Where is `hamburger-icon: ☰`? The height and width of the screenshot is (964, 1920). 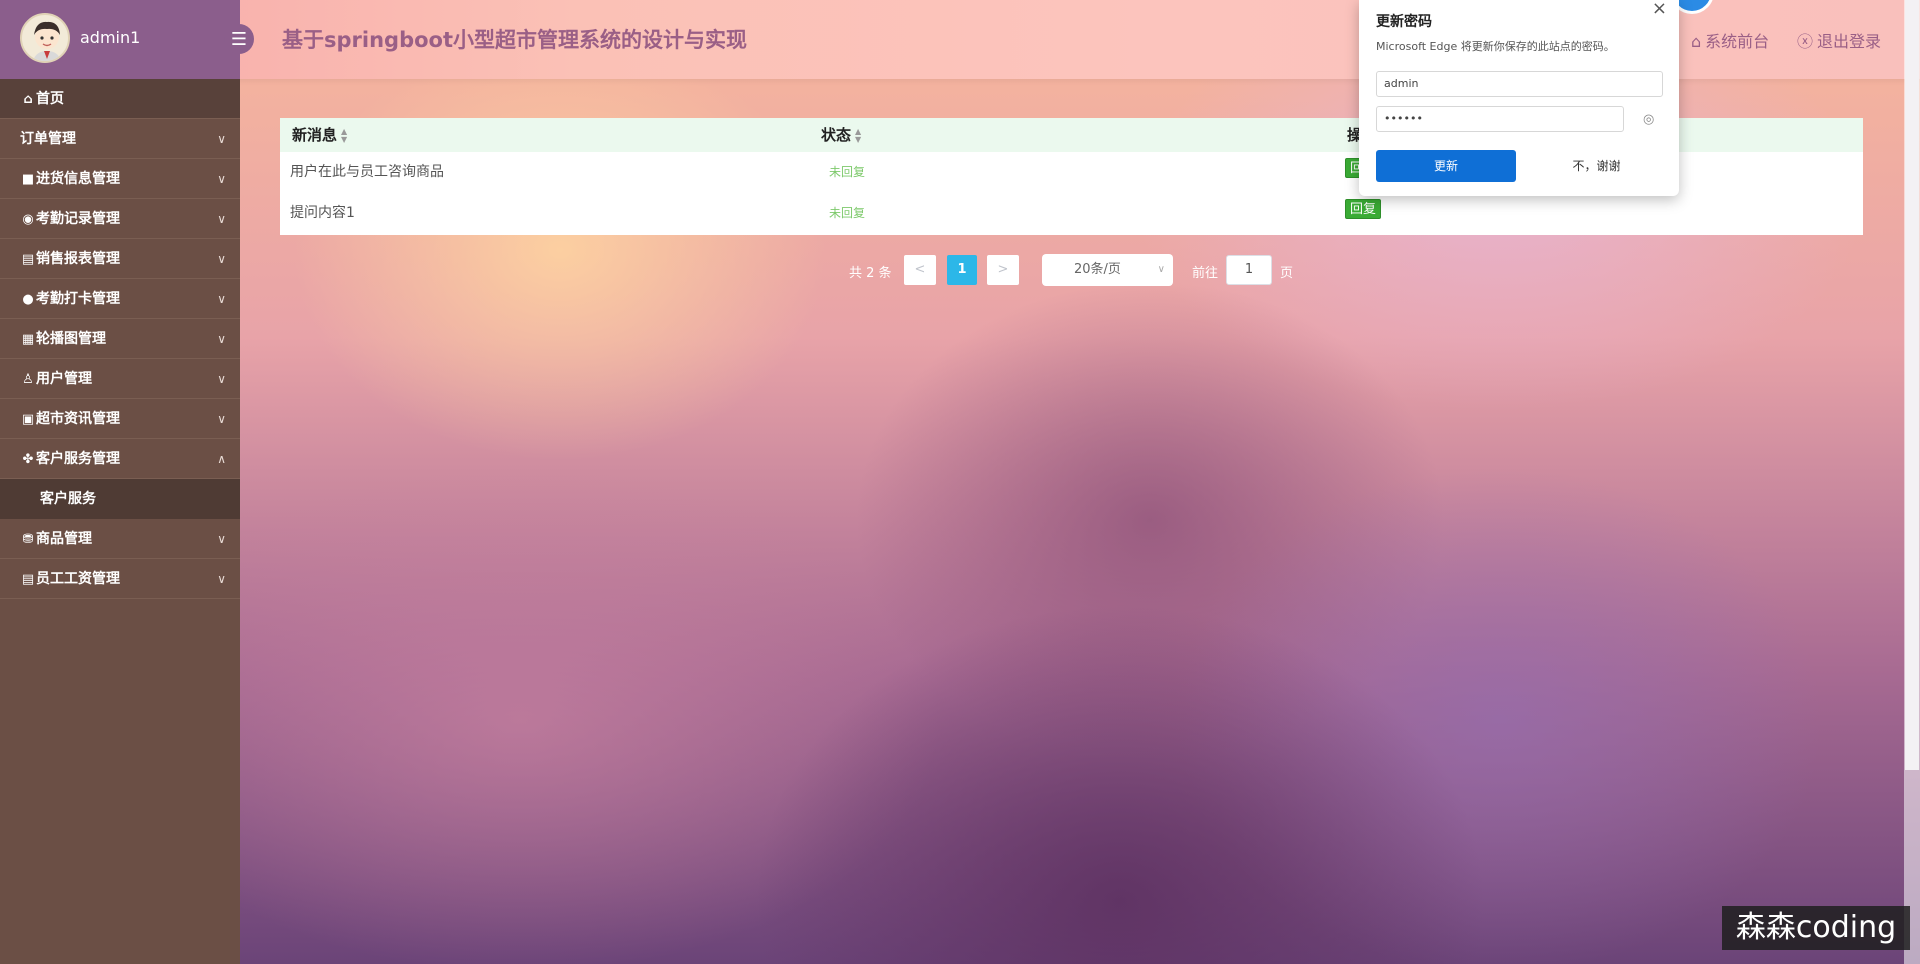 hamburger-icon: ☰ is located at coordinates (239, 39).